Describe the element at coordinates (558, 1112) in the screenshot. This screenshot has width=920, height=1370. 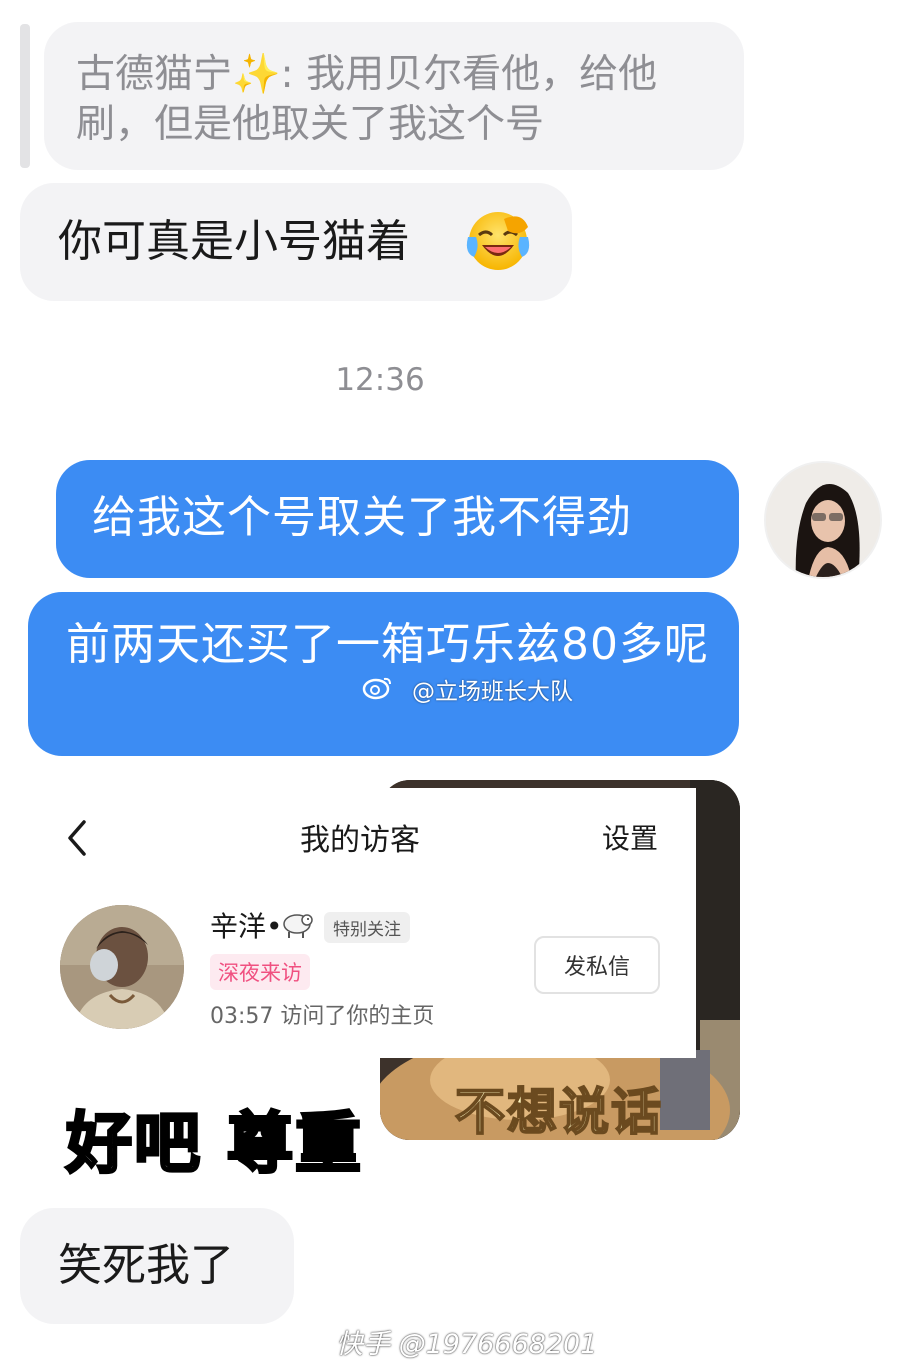
I see `meme-caption: 不想说话` at that location.